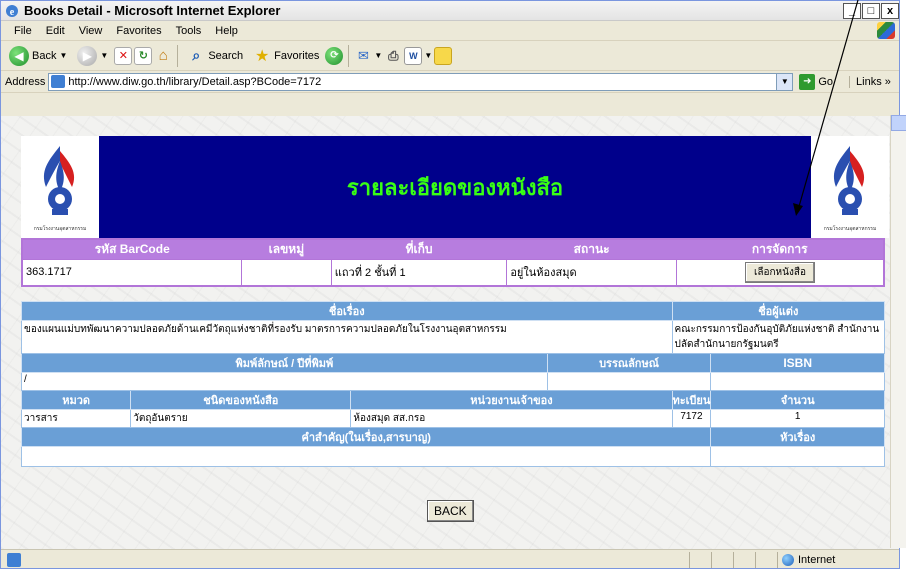  What do you see at coordinates (443, 55) in the screenshot?
I see `discuss-icon` at bounding box center [443, 55].